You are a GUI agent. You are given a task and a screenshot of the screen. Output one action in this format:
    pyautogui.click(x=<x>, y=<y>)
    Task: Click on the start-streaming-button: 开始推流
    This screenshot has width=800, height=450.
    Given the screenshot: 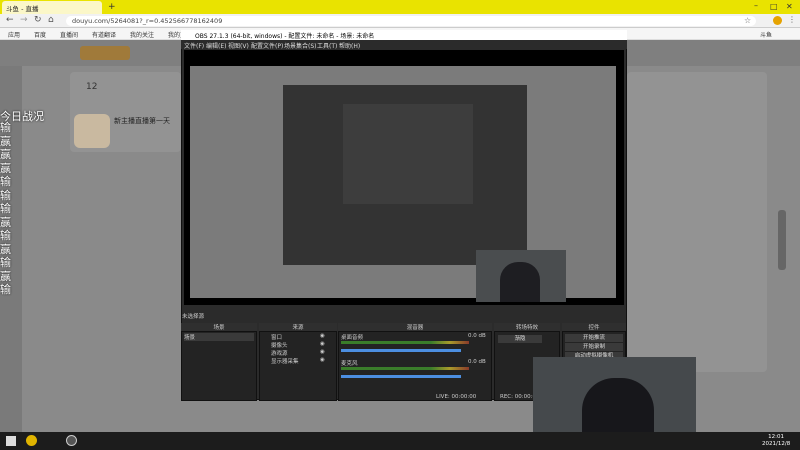 What is the action you would take?
    pyautogui.click(x=594, y=338)
    